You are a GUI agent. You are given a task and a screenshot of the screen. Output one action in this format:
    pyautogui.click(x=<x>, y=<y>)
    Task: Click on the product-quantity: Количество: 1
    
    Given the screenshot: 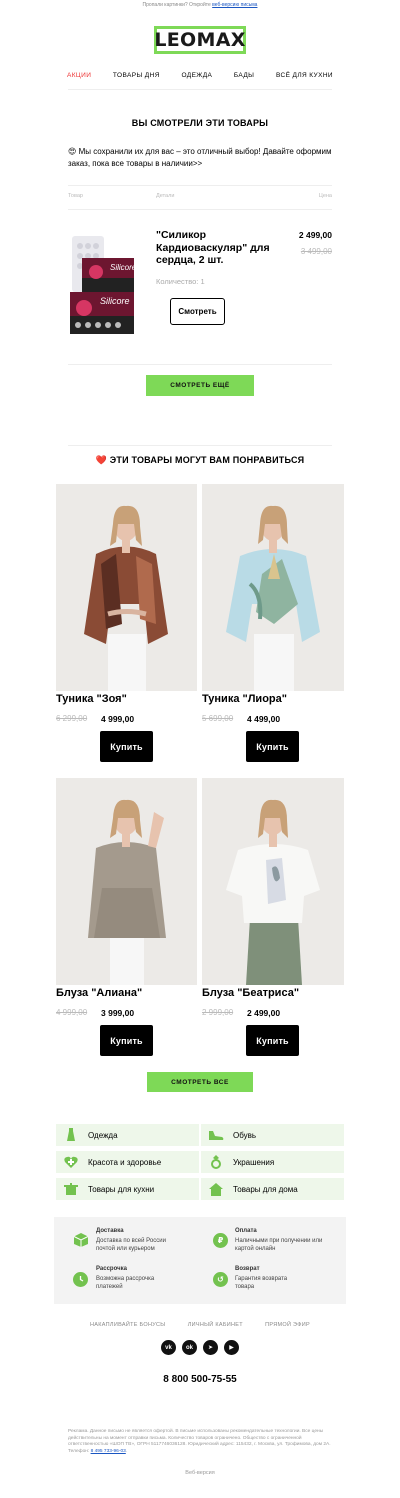 What is the action you would take?
    pyautogui.click(x=180, y=281)
    